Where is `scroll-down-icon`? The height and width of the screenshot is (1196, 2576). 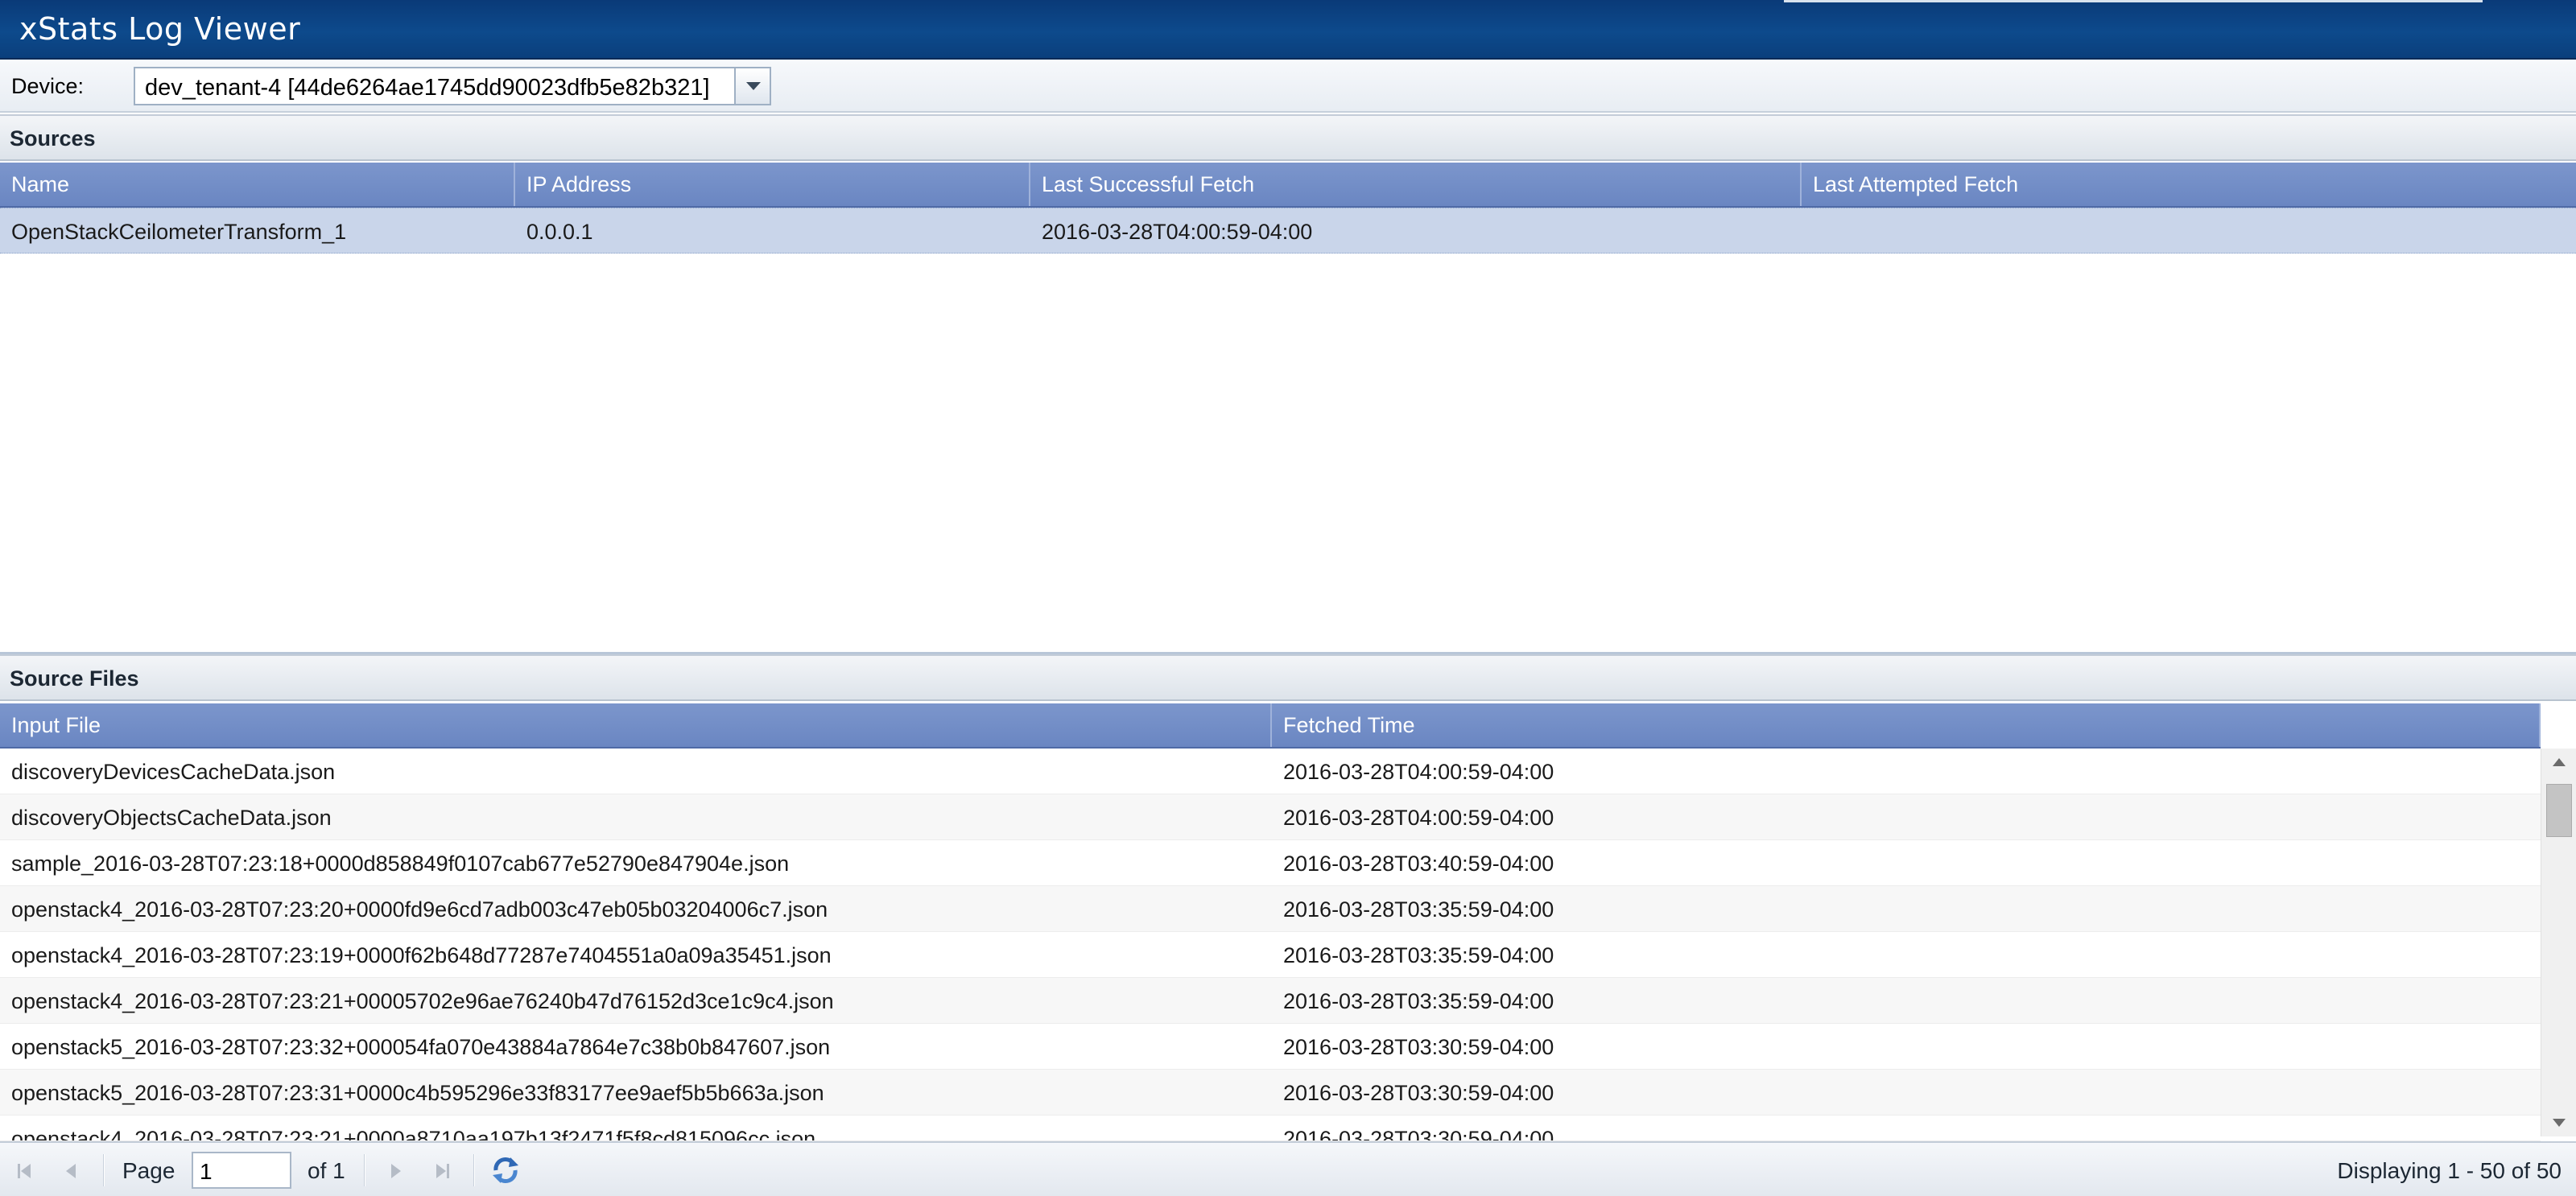 scroll-down-icon is located at coordinates (2559, 1123).